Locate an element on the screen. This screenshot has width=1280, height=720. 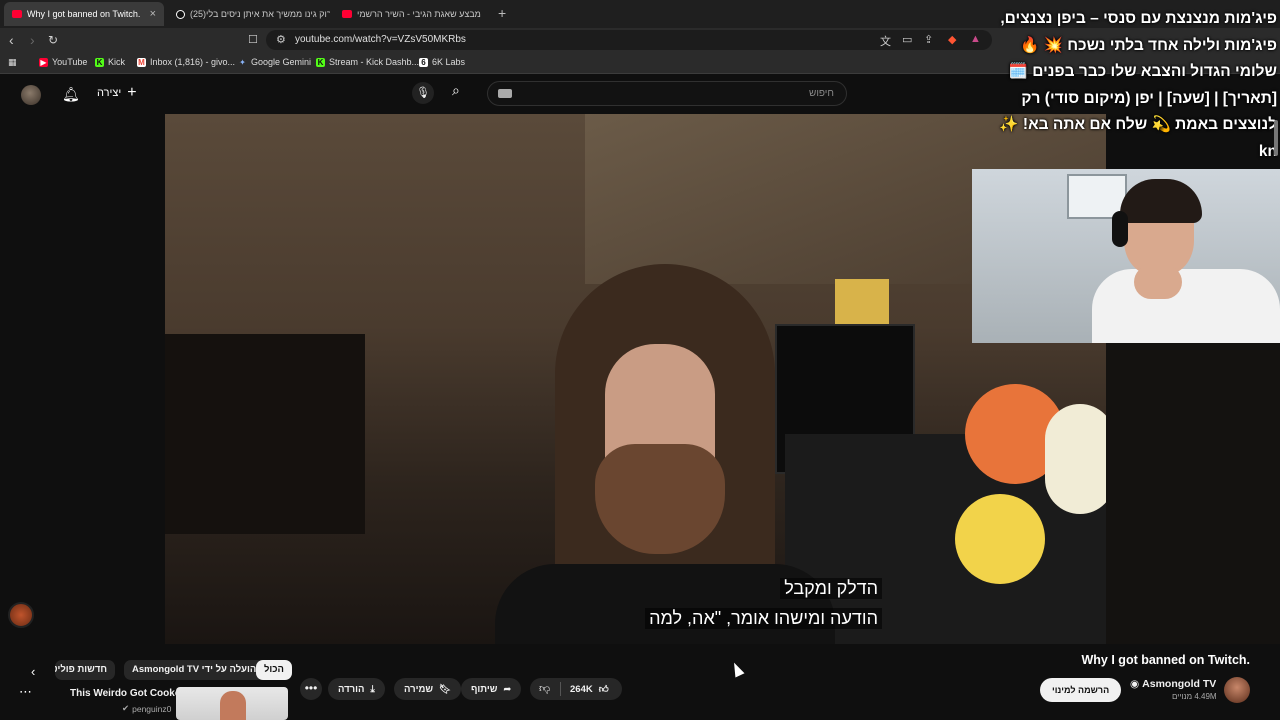
voice-search-mic-icon: 🎙︎ is located at coordinates (423, 93).